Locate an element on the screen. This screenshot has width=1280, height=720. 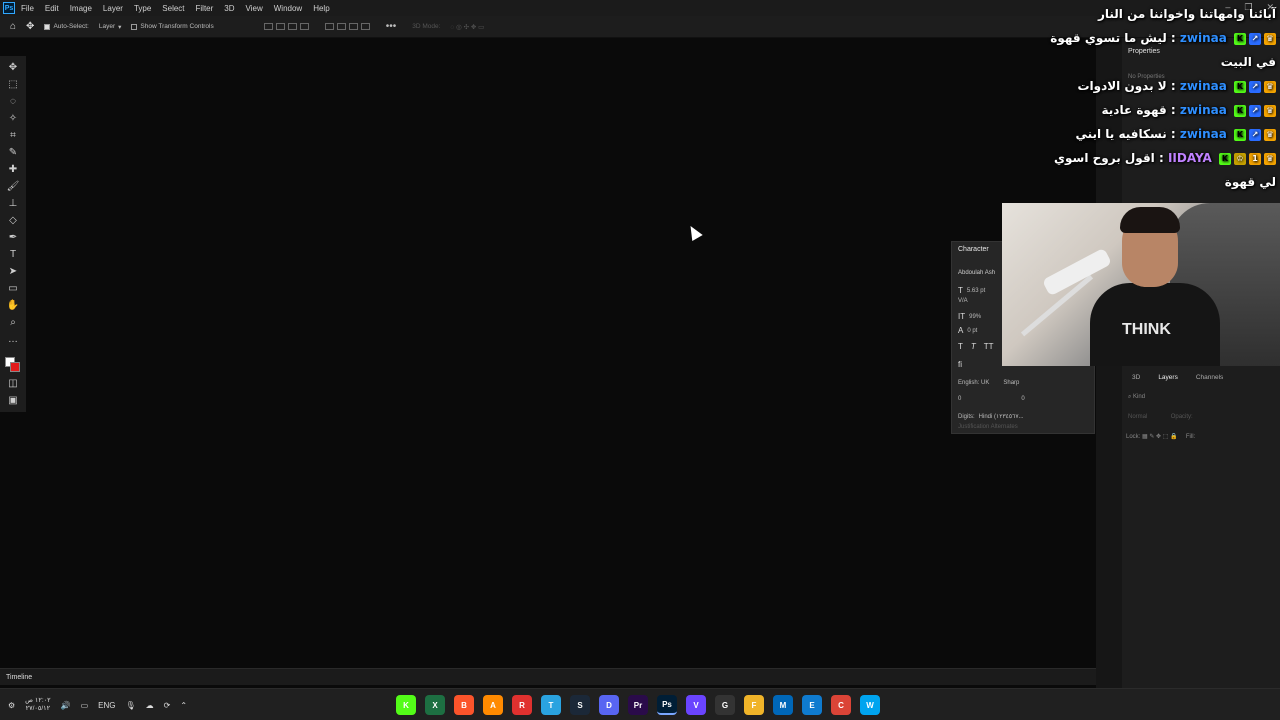
opacity-label: Opacity: is located at coordinates (1181, 417).